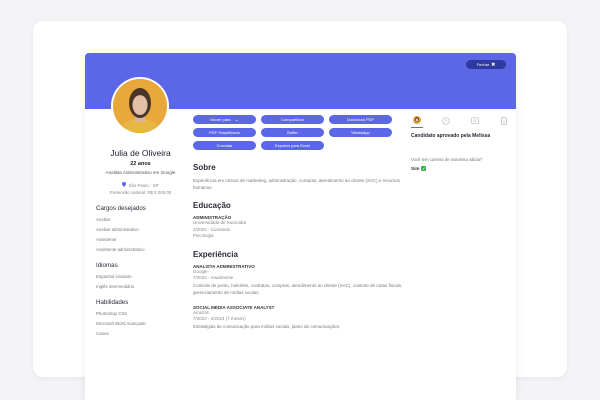 This screenshot has height=400, width=600. What do you see at coordinates (424, 168) in the screenshot?
I see `check-icon: ✓` at bounding box center [424, 168].